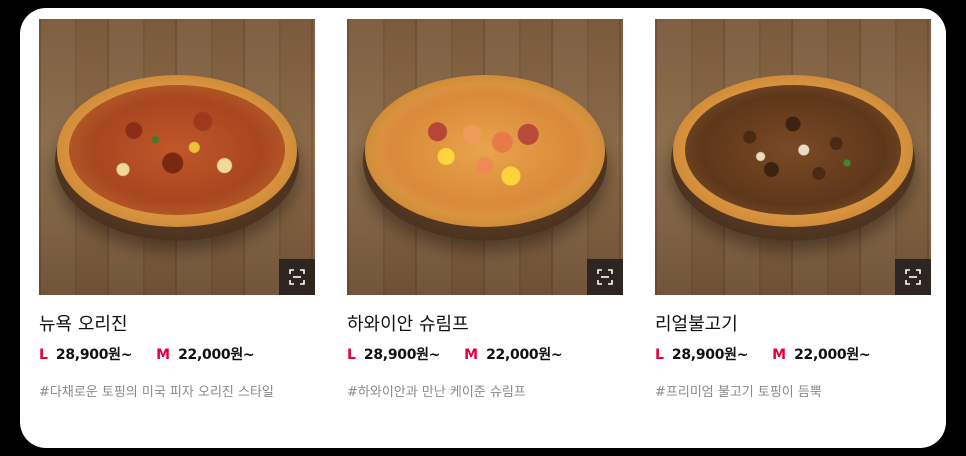 The width and height of the screenshot is (966, 456). What do you see at coordinates (485, 325) in the screenshot?
I see `product-name: 하와이안 슈림프` at bounding box center [485, 325].